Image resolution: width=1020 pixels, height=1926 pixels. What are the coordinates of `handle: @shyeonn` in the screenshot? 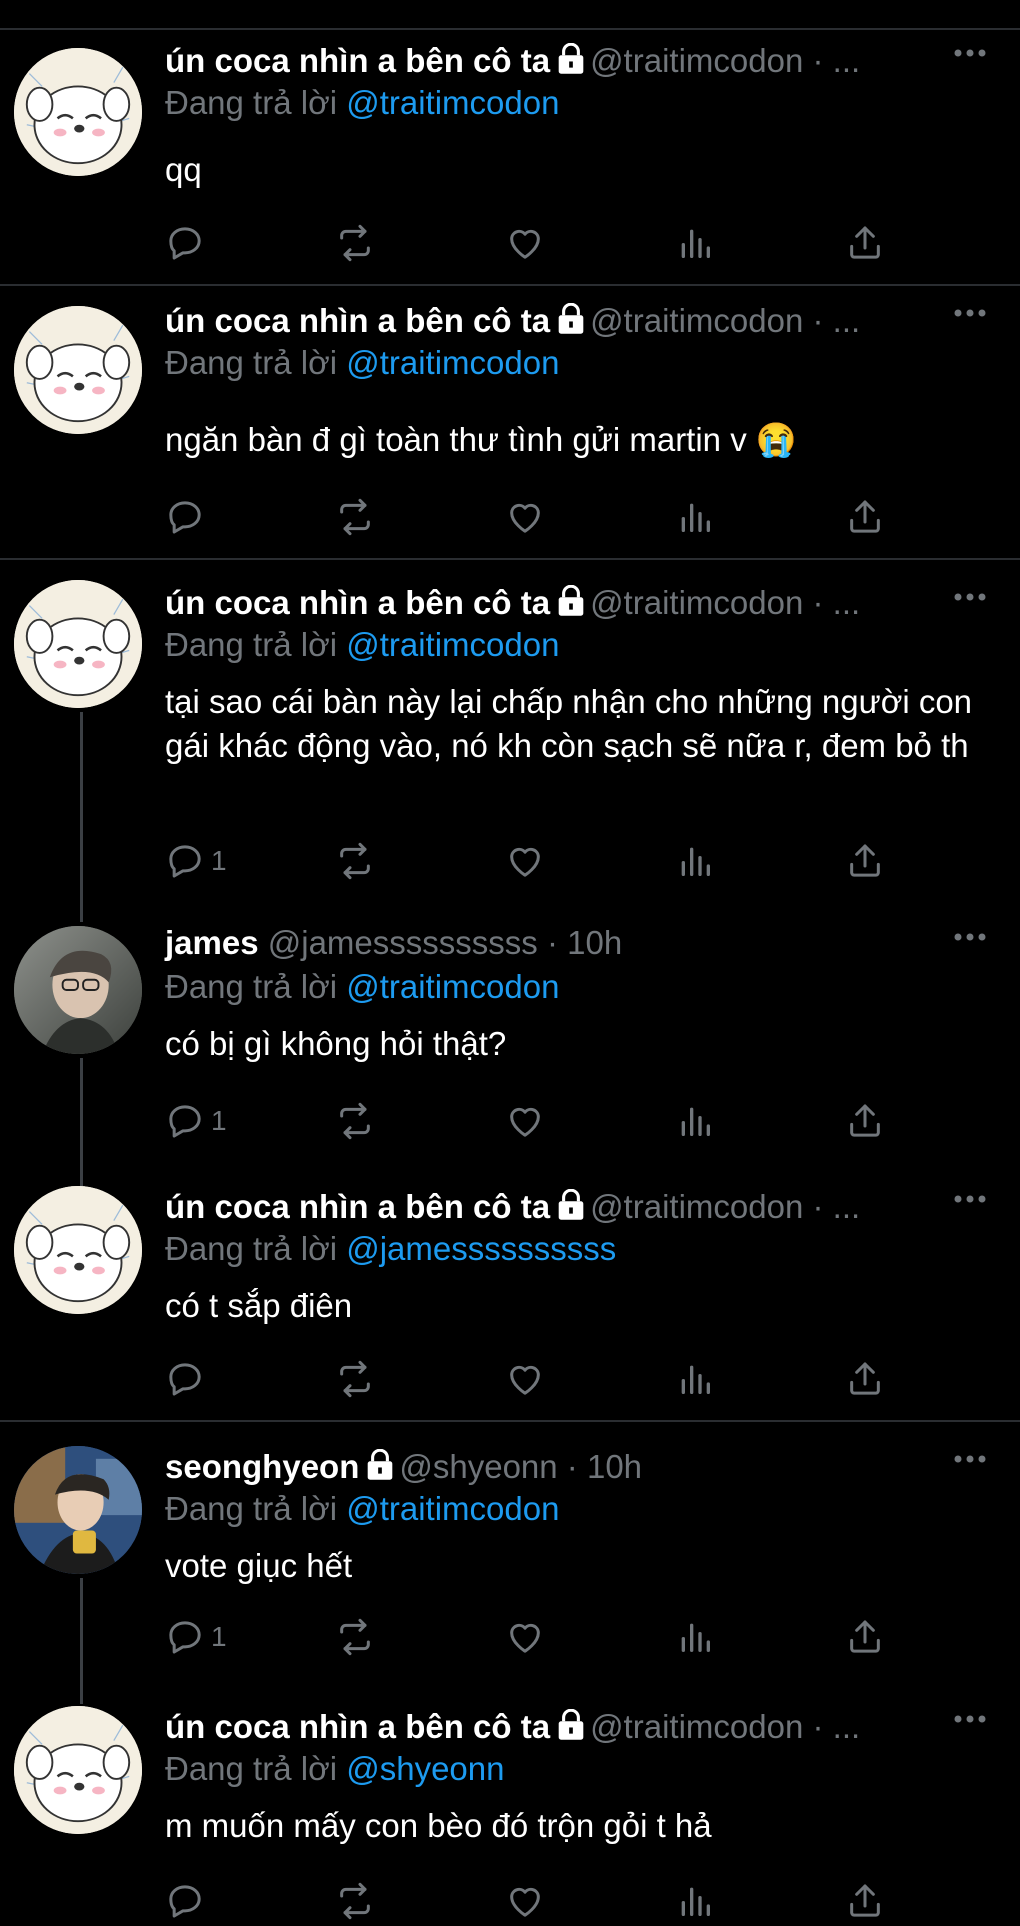 It's located at (478, 1466).